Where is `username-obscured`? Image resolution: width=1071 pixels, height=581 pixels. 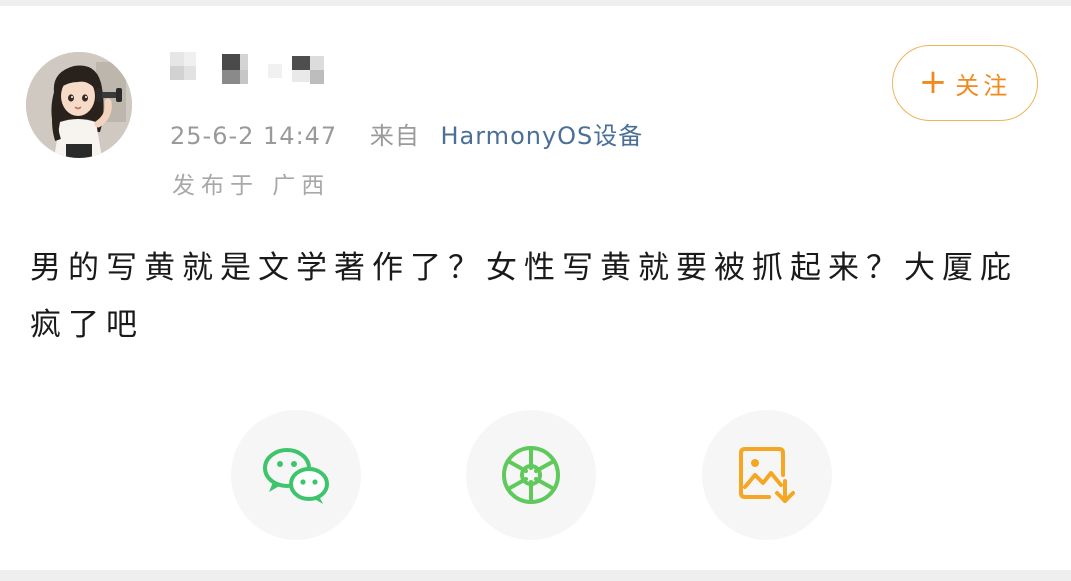
username-obscured is located at coordinates (250, 72).